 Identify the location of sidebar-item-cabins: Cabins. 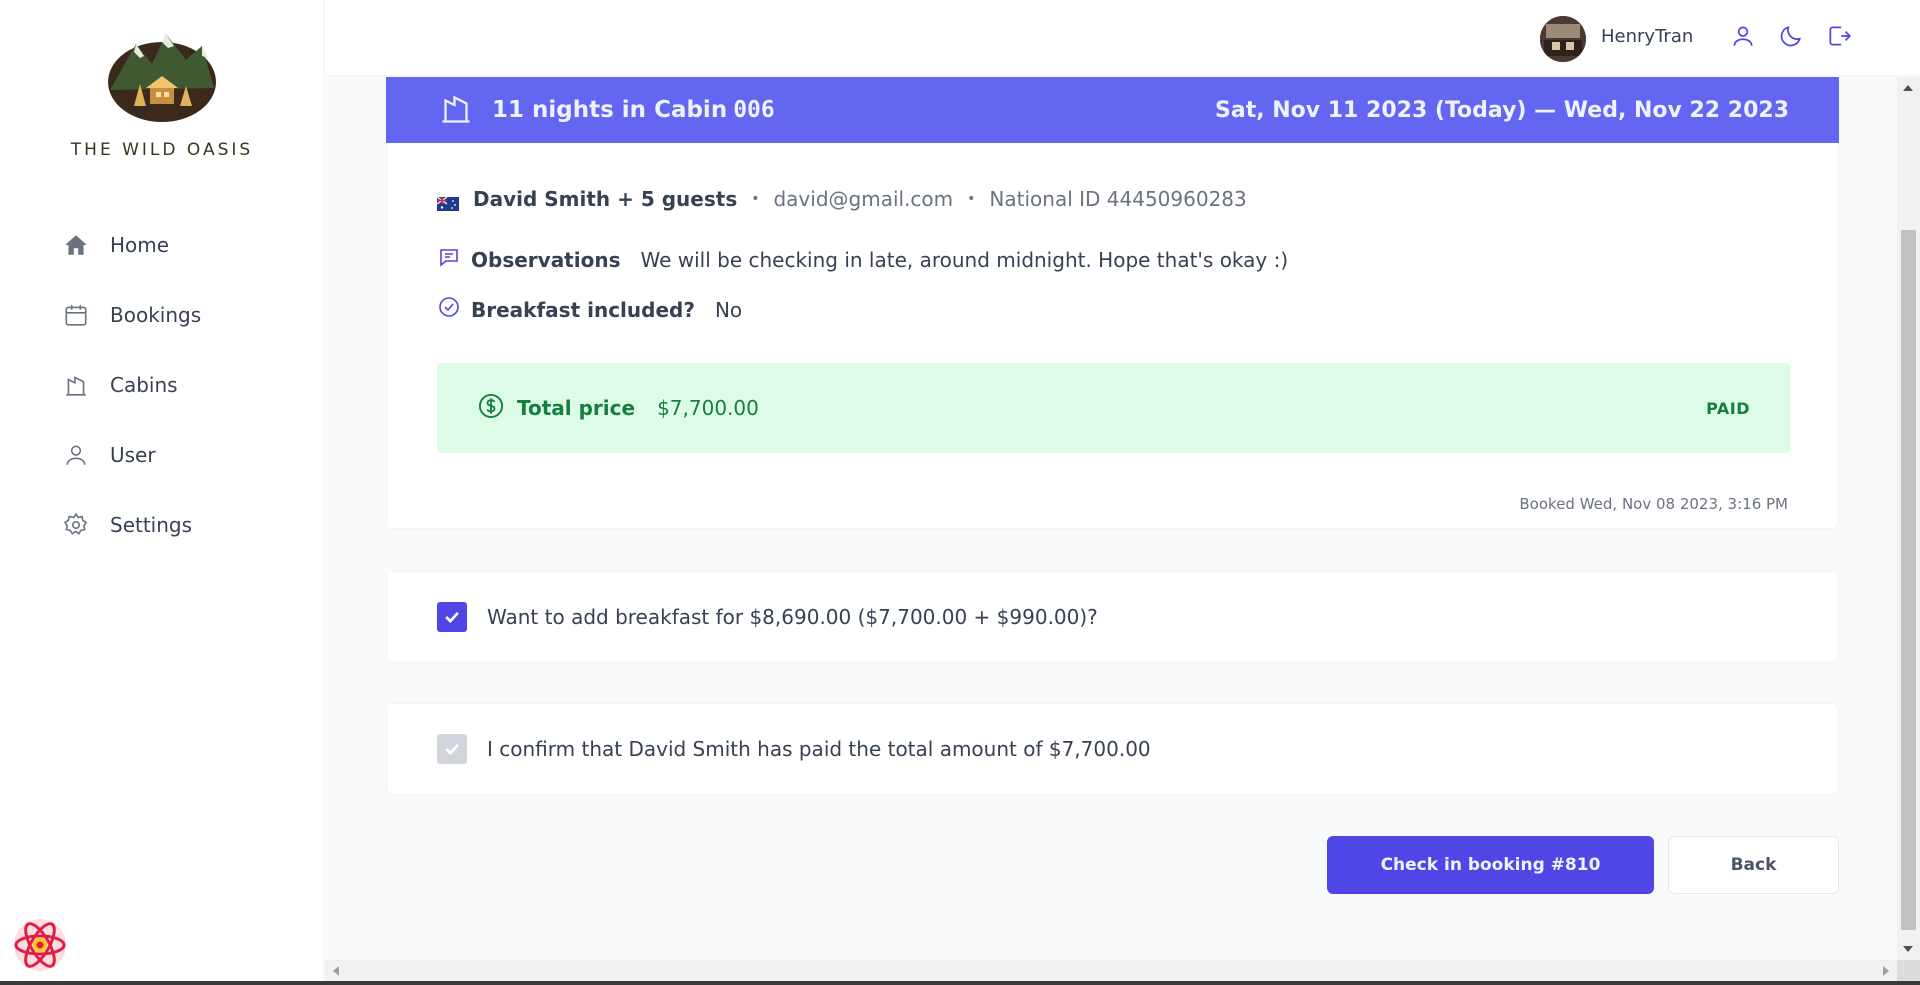
(168, 385).